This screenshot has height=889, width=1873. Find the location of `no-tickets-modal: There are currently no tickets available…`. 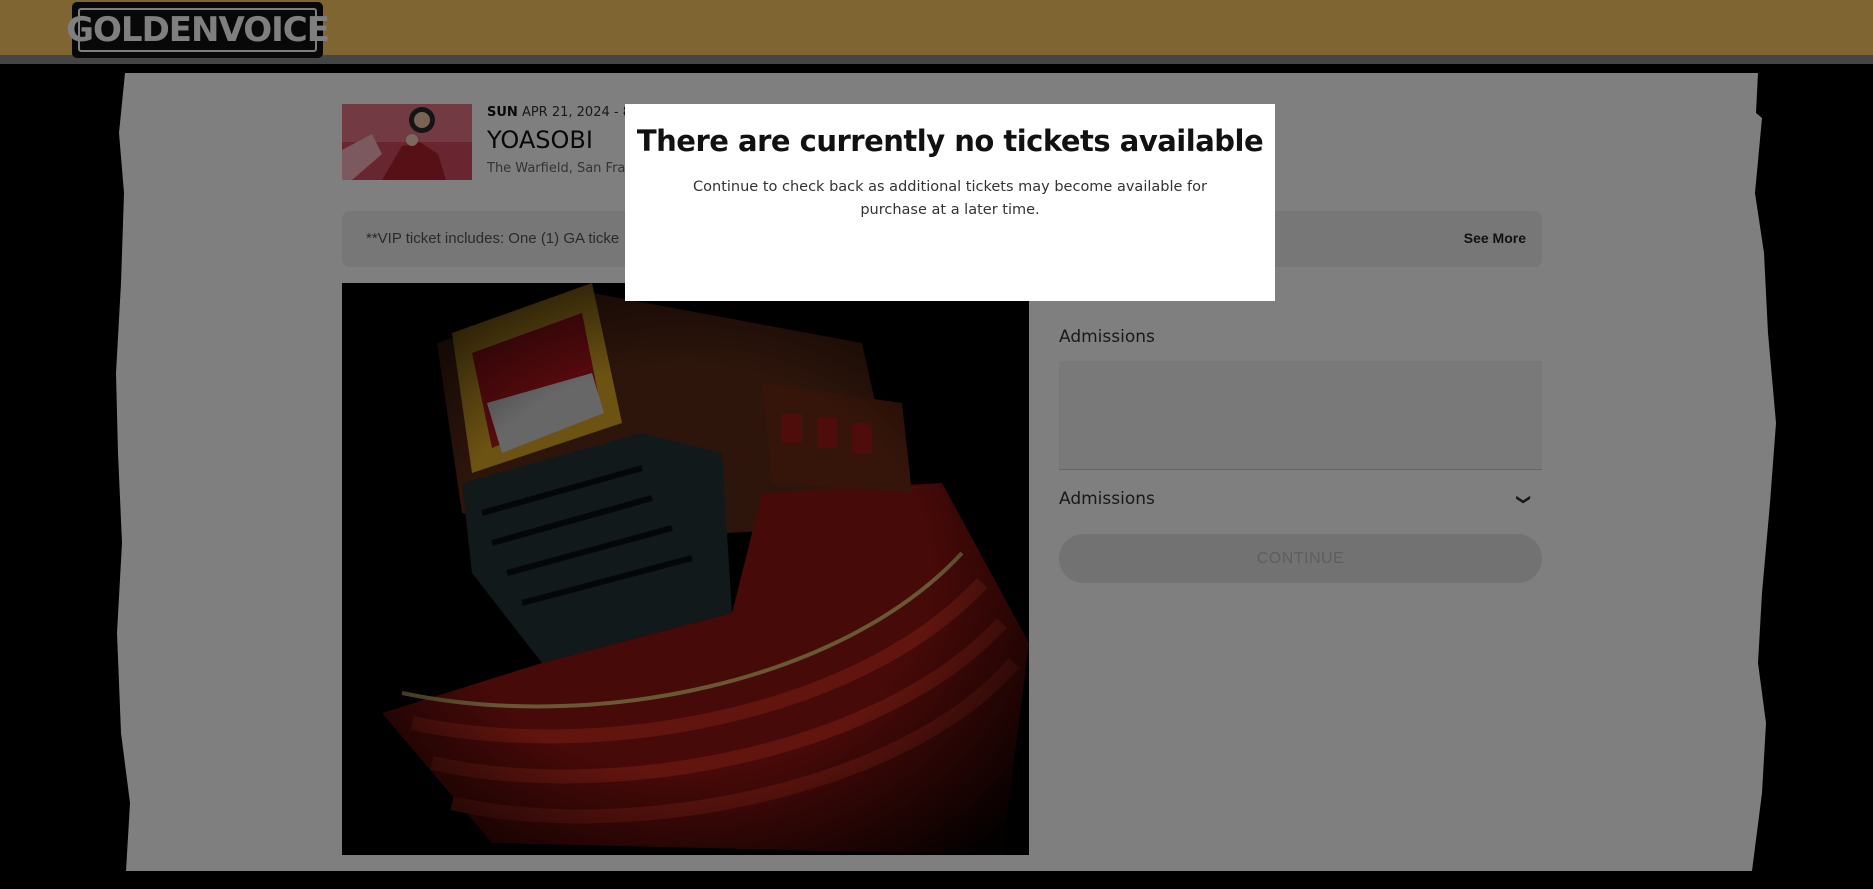

no-tickets-modal: There are currently no tickets available… is located at coordinates (950, 202).